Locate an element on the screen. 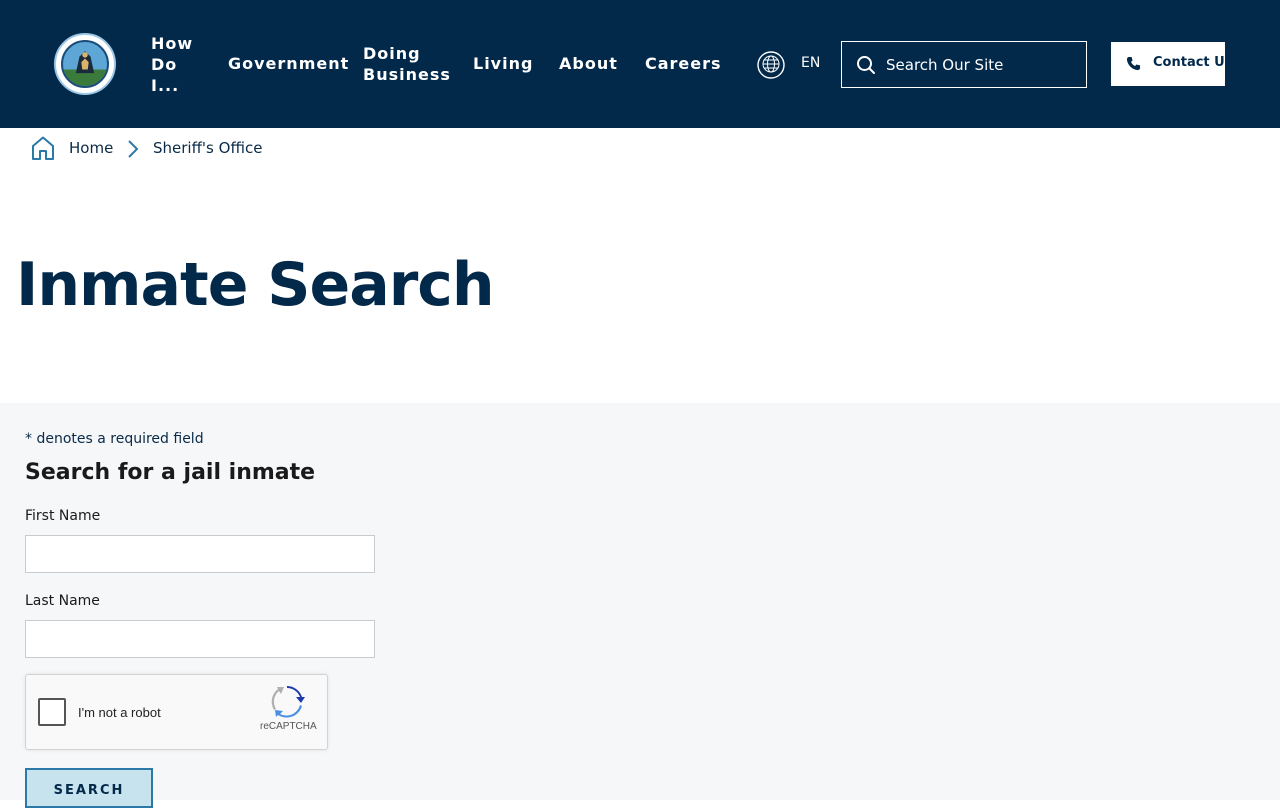 This screenshot has width=1280, height=808. county-seal-logo is located at coordinates (85, 64).